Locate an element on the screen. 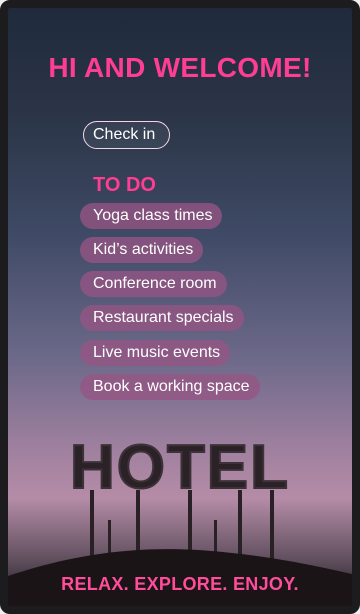 The height and width of the screenshot is (614, 360). todo-item-kids: Kid’s activities is located at coordinates (142, 250).